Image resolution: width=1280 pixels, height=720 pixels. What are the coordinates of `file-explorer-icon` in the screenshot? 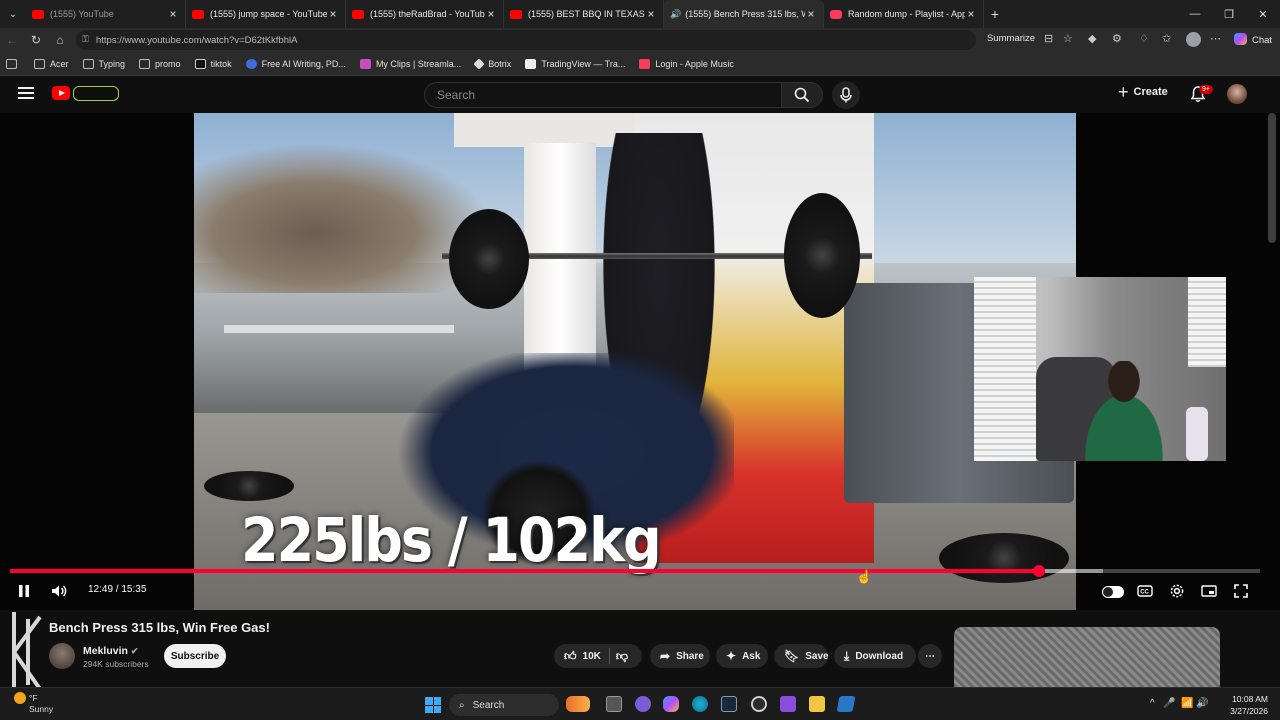 It's located at (817, 704).